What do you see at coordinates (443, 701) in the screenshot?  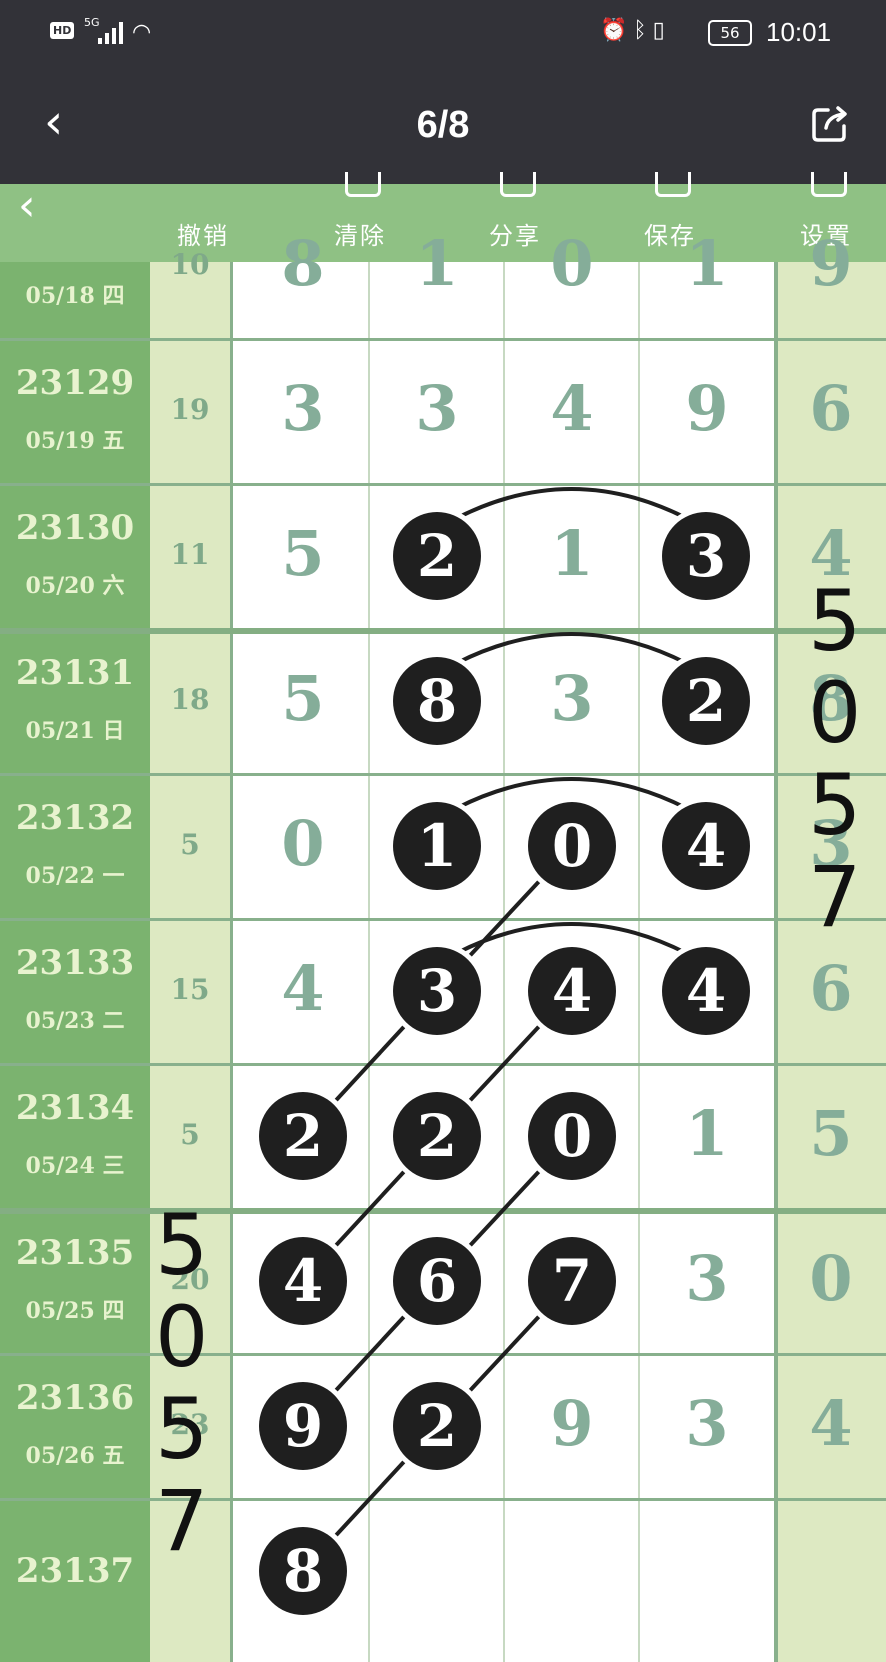 I see `table-row: 2313105/21 日1858328` at bounding box center [443, 701].